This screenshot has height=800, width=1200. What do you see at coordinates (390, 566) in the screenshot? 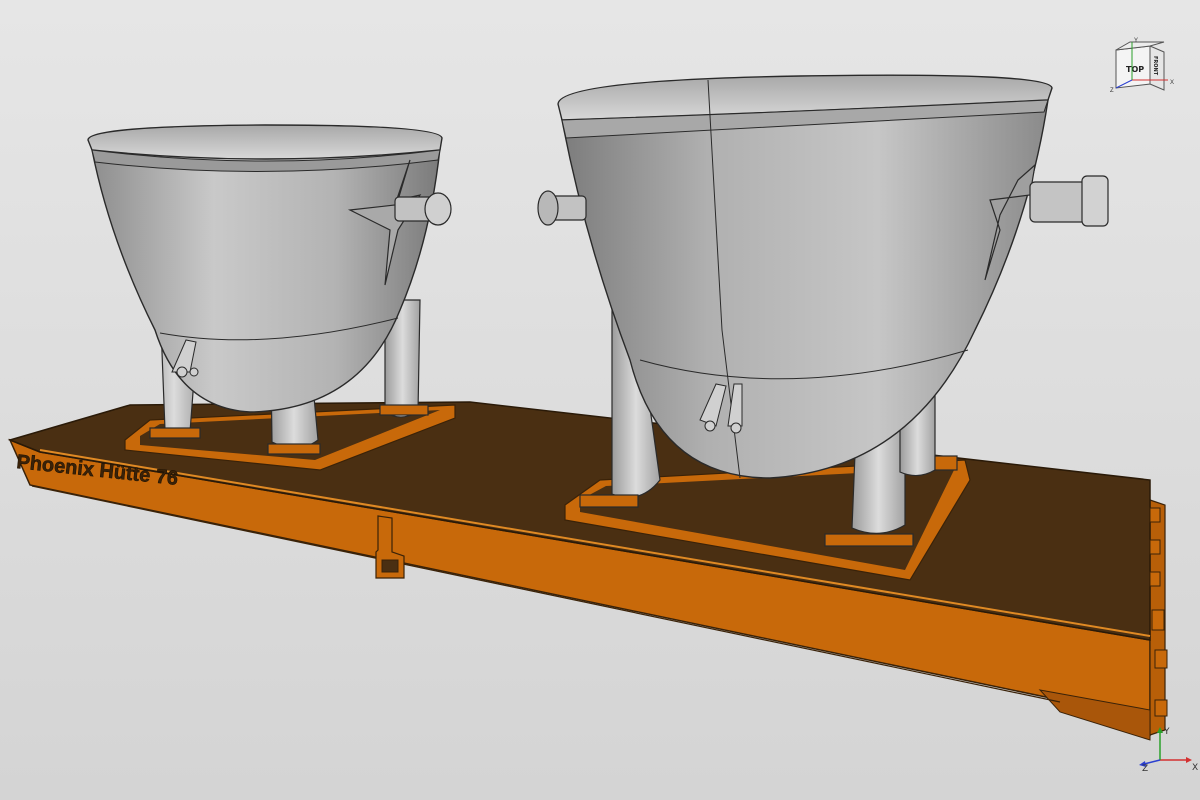
I see `hook-eye` at bounding box center [390, 566].